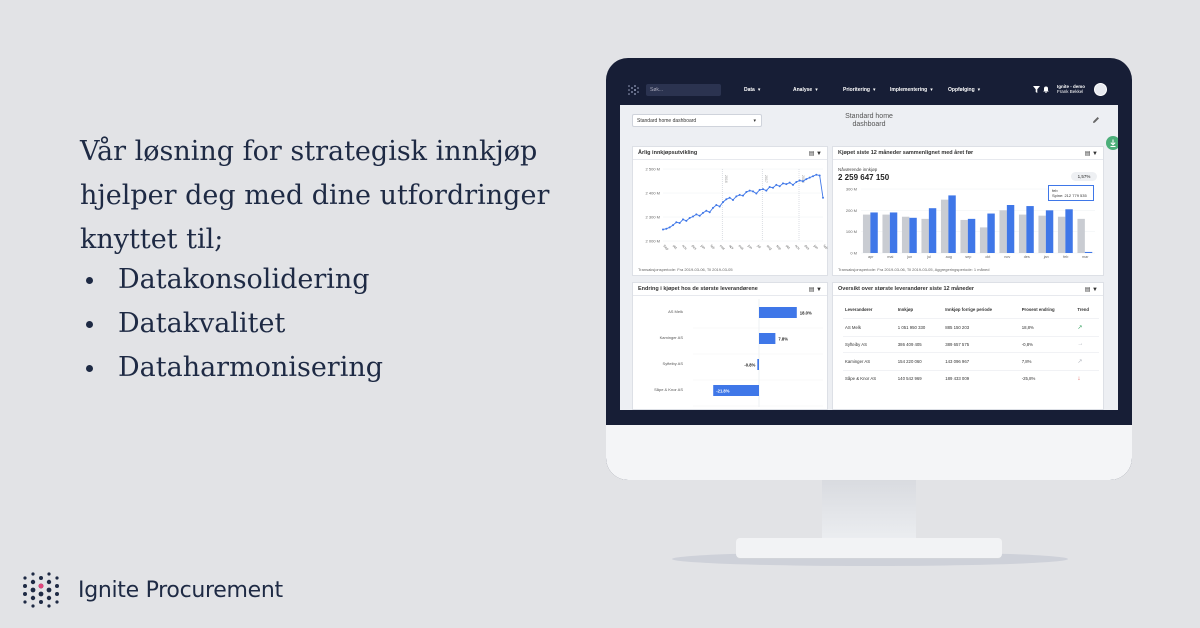  Describe the element at coordinates (869, 452) in the screenshot. I see `monitor-chin` at that location.